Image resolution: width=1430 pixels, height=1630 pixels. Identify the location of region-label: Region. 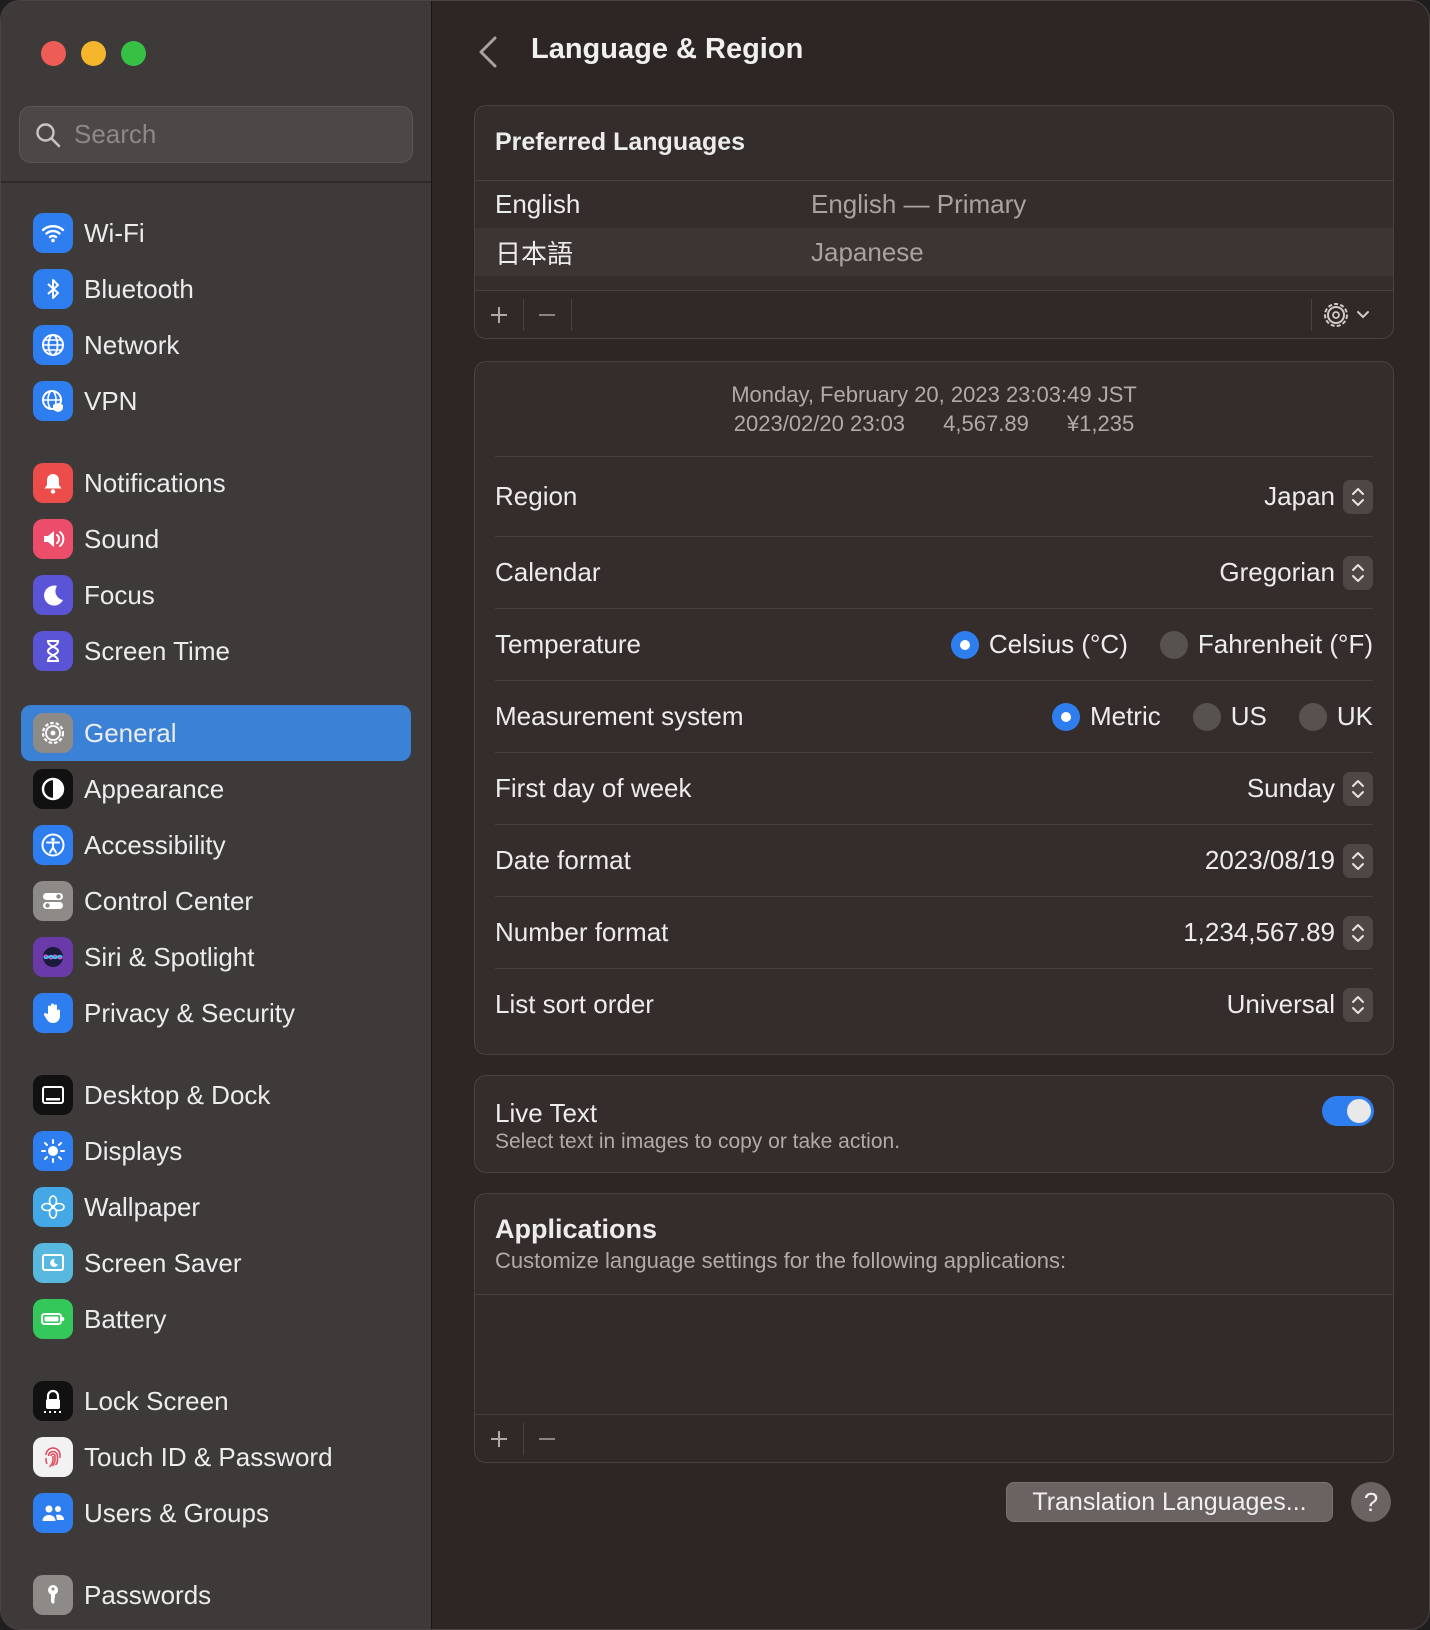
(536, 496).